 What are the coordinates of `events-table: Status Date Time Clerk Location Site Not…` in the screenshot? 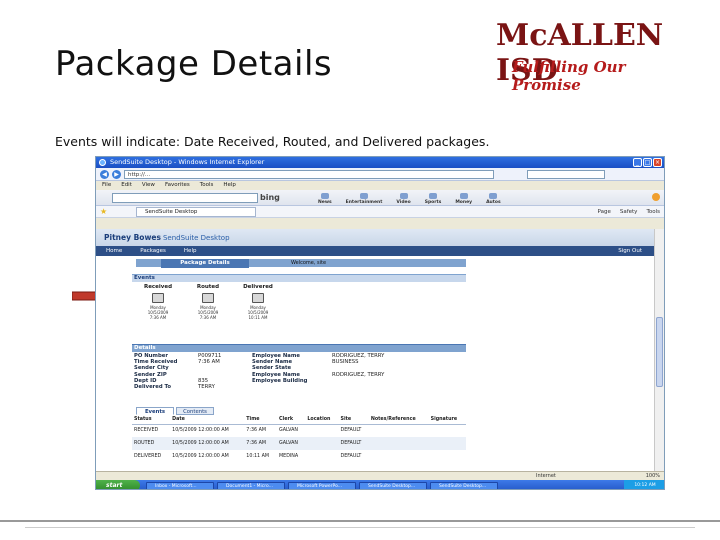 It's located at (299, 439).